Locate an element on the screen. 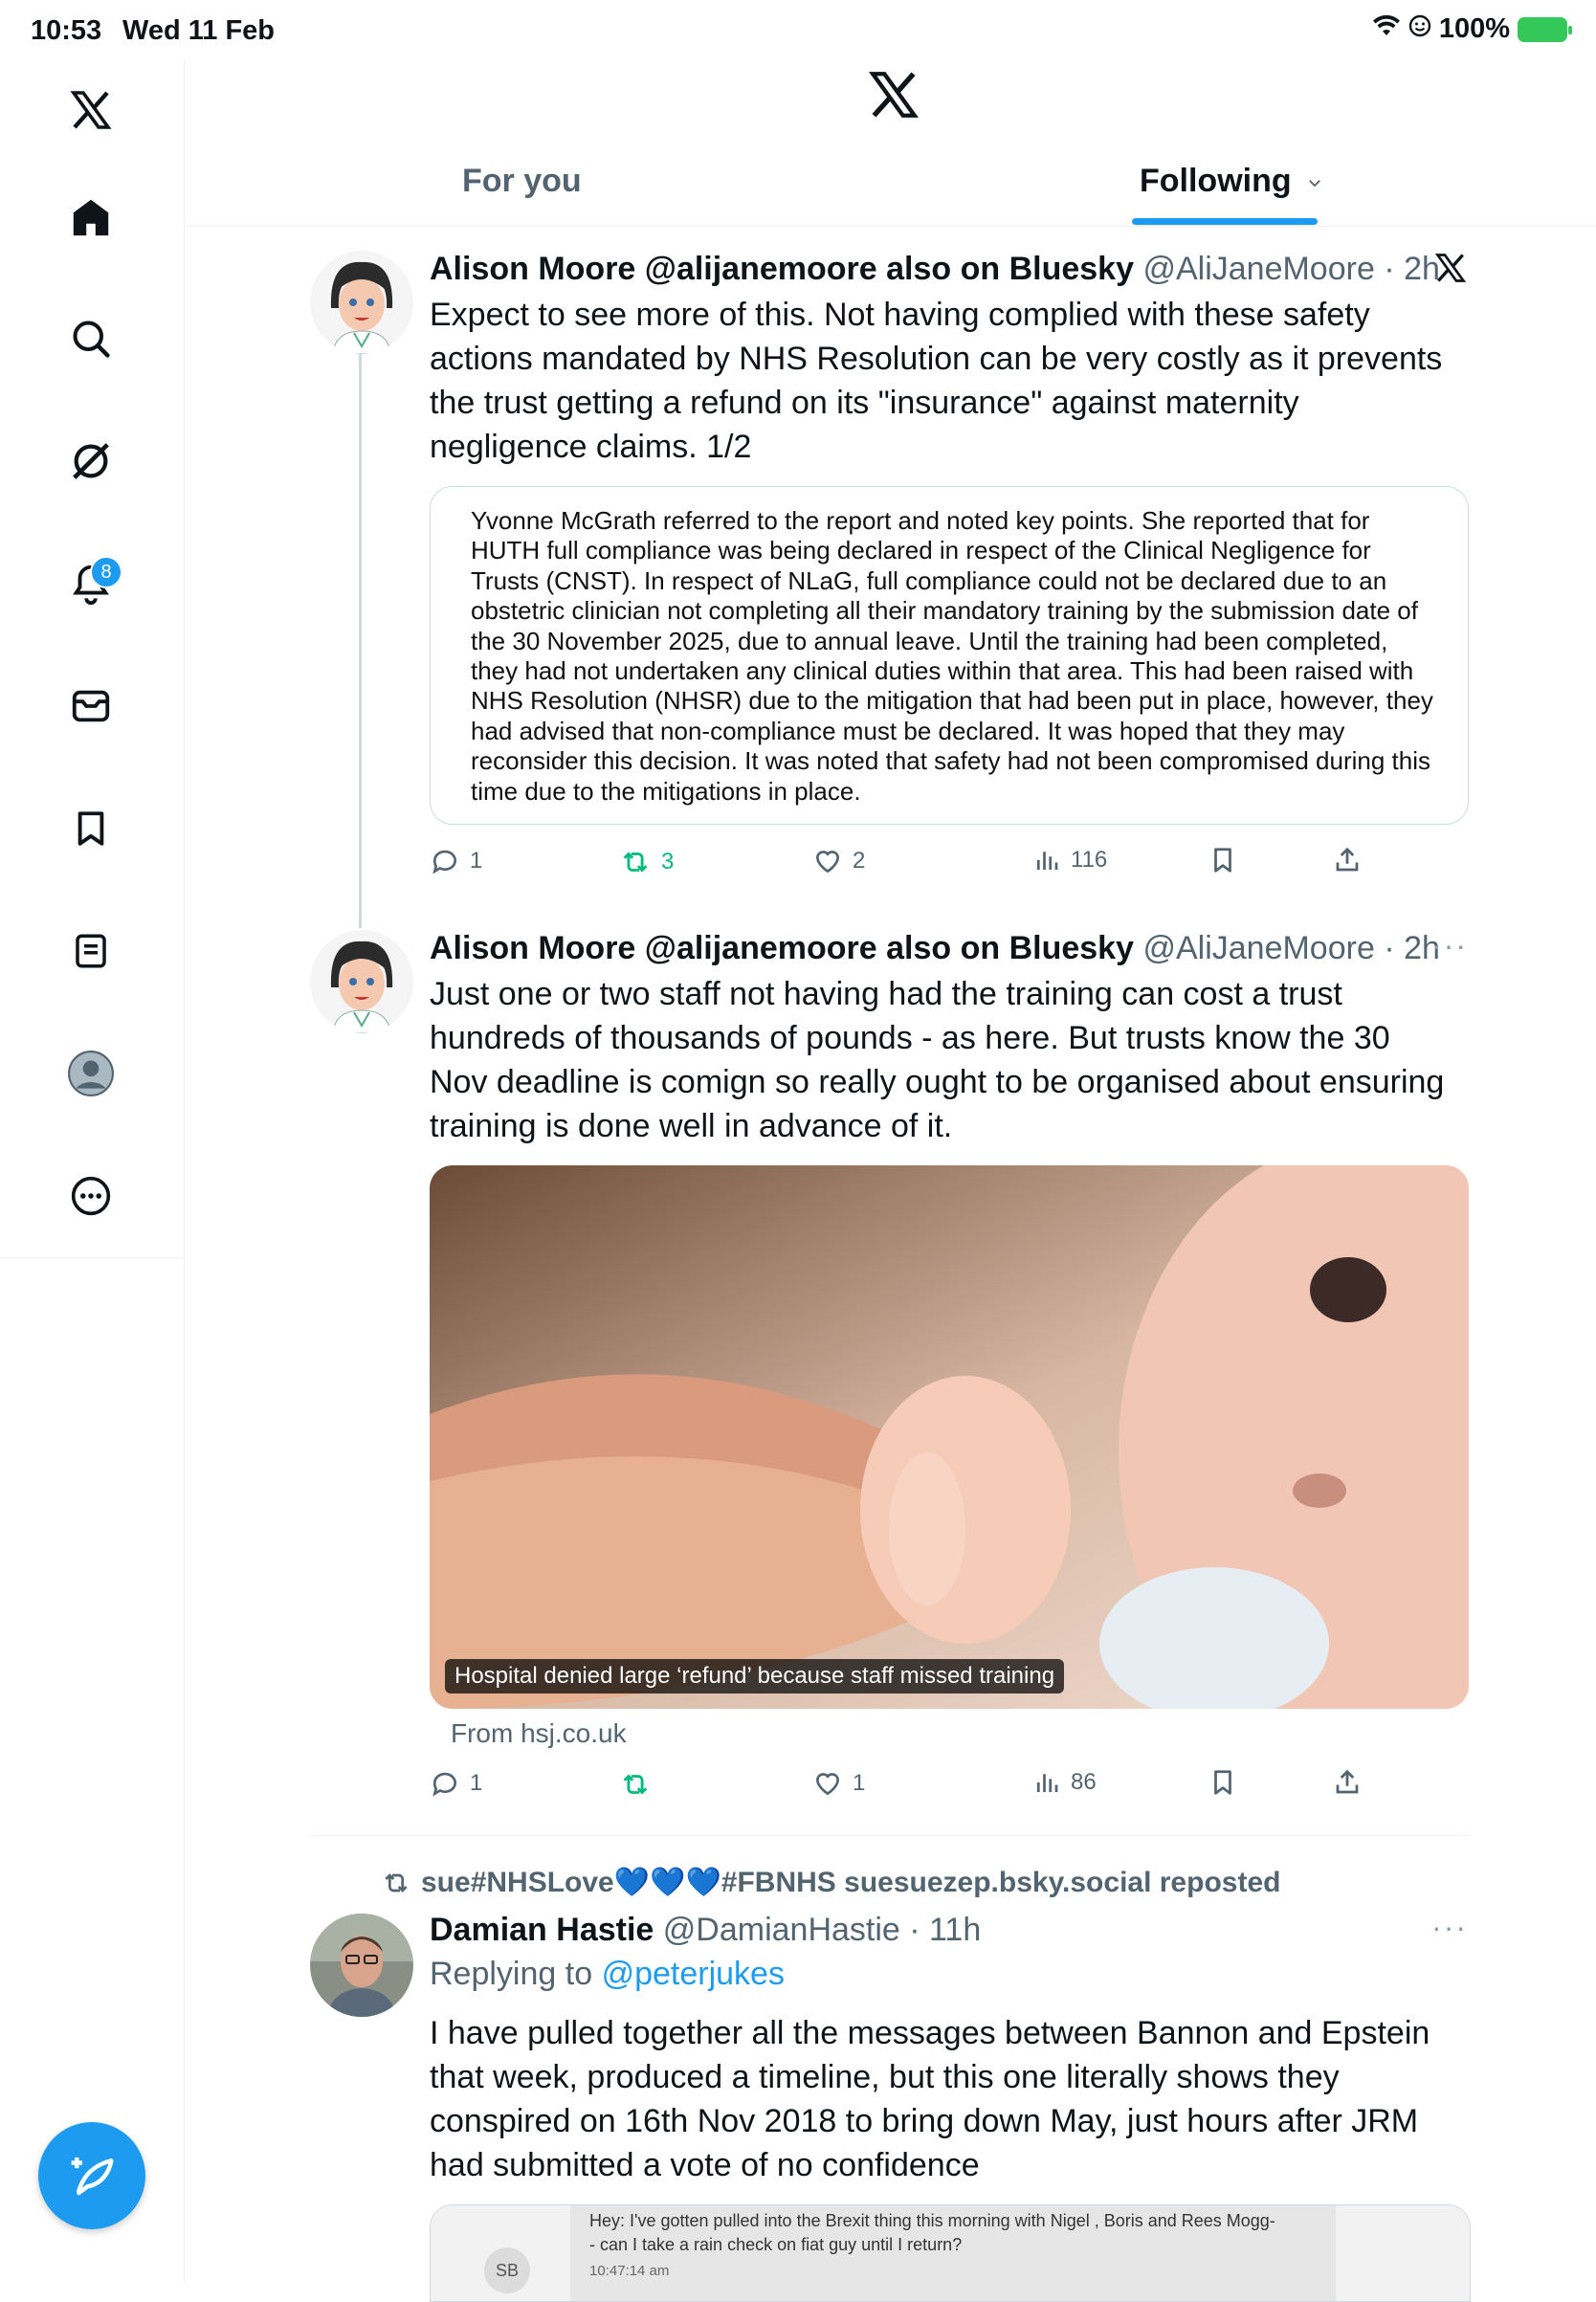 Image resolution: width=1596 pixels, height=2302 pixels. tweet-divider is located at coordinates (889, 1835).